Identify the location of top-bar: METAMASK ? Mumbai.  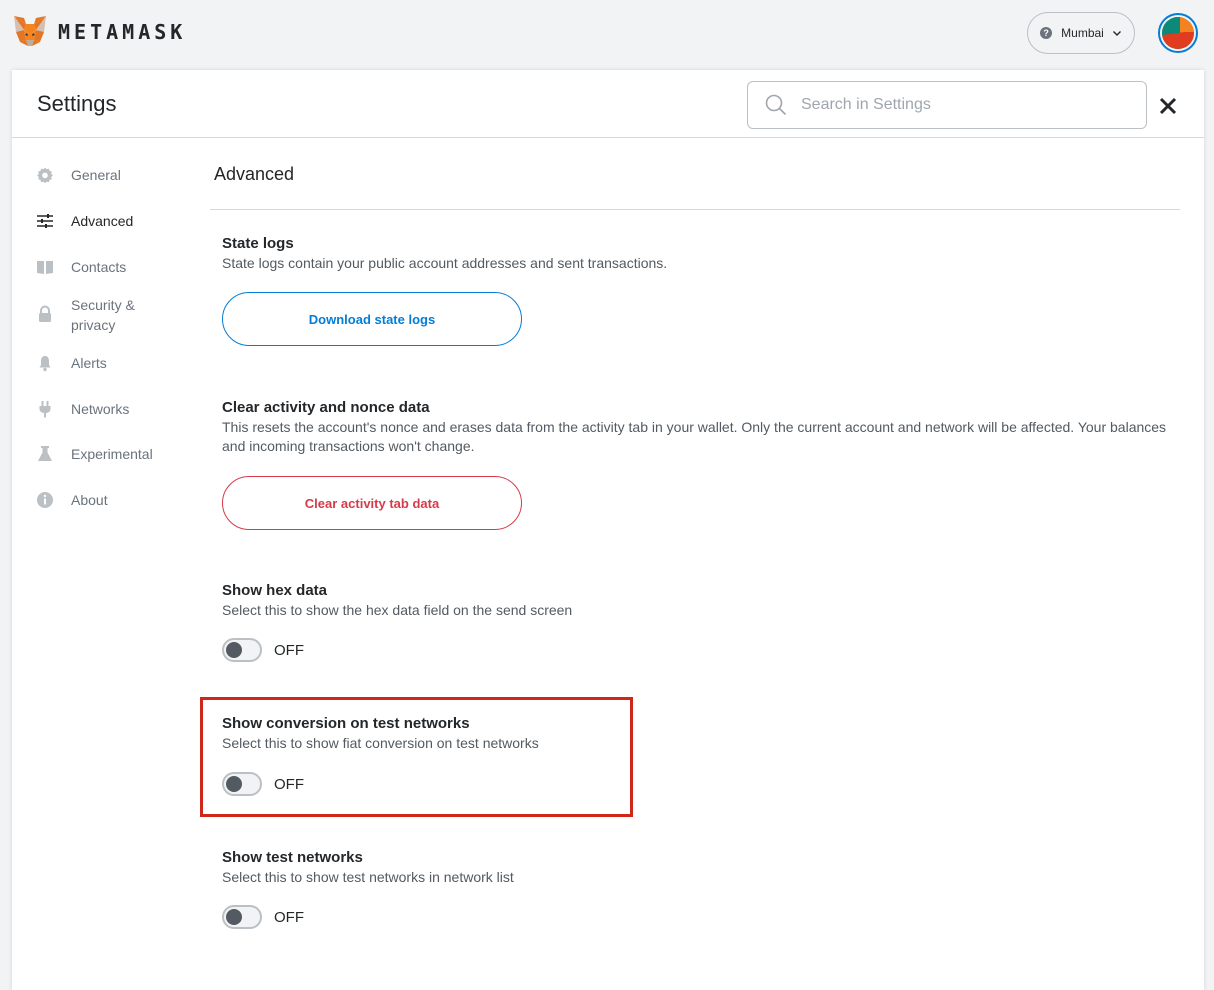
(607, 35).